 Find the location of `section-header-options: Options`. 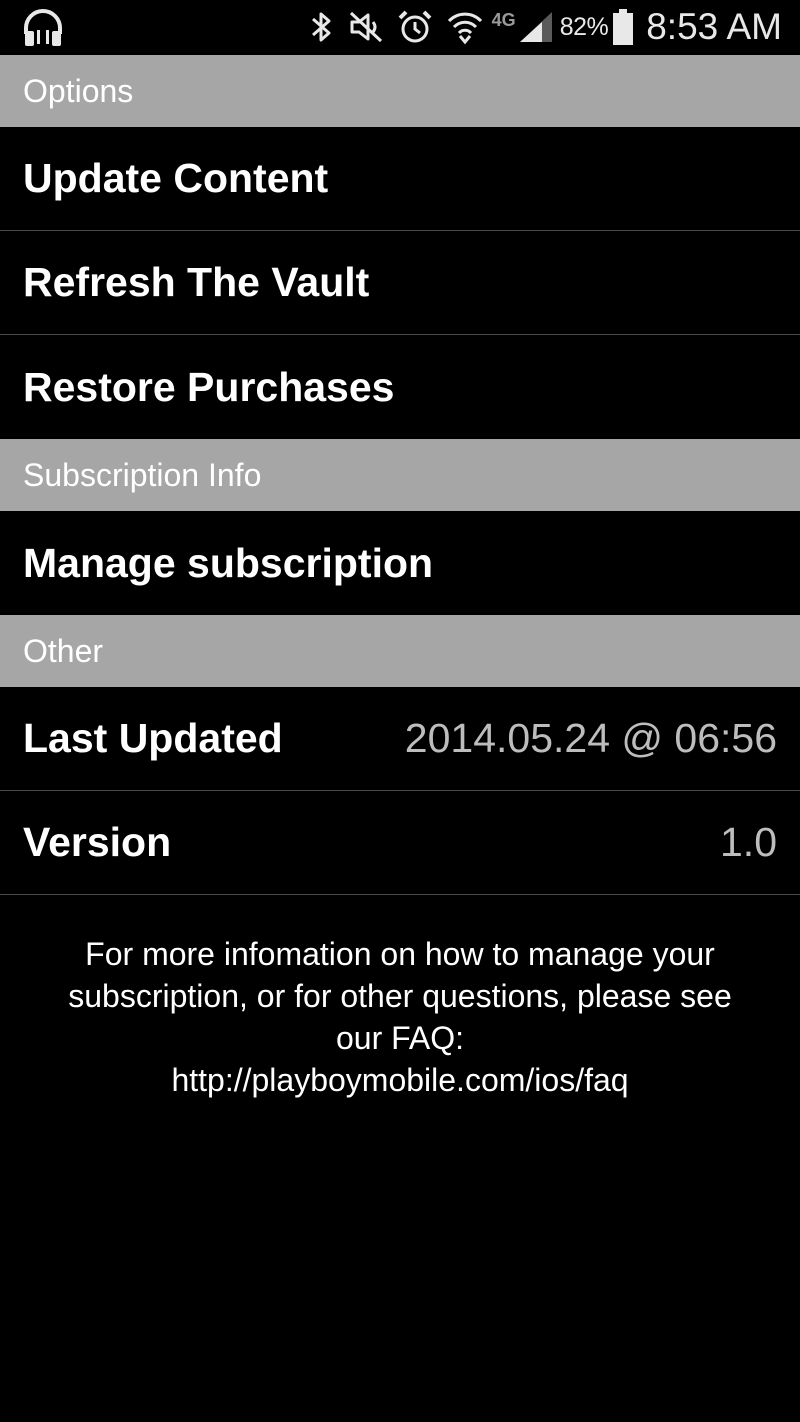

section-header-options: Options is located at coordinates (400, 91).